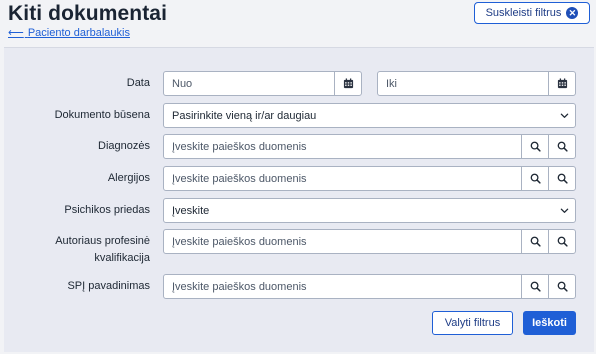 The height and width of the screenshot is (354, 596). Describe the element at coordinates (369, 286) in the screenshot. I see `spi-name-field: Įveskite paieškos duomenis` at that location.